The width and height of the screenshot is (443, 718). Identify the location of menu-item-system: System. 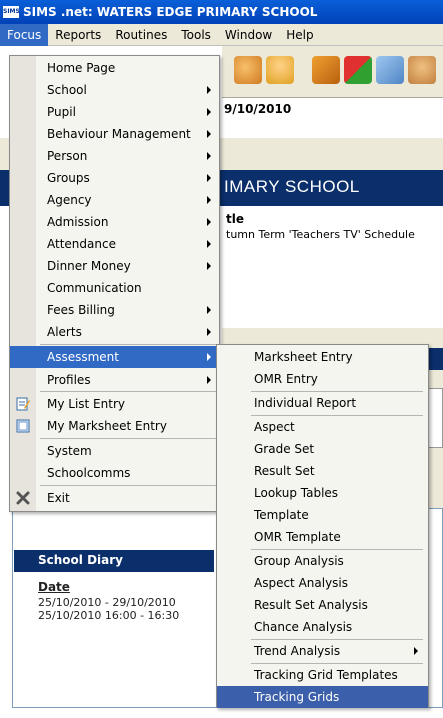
(114, 451).